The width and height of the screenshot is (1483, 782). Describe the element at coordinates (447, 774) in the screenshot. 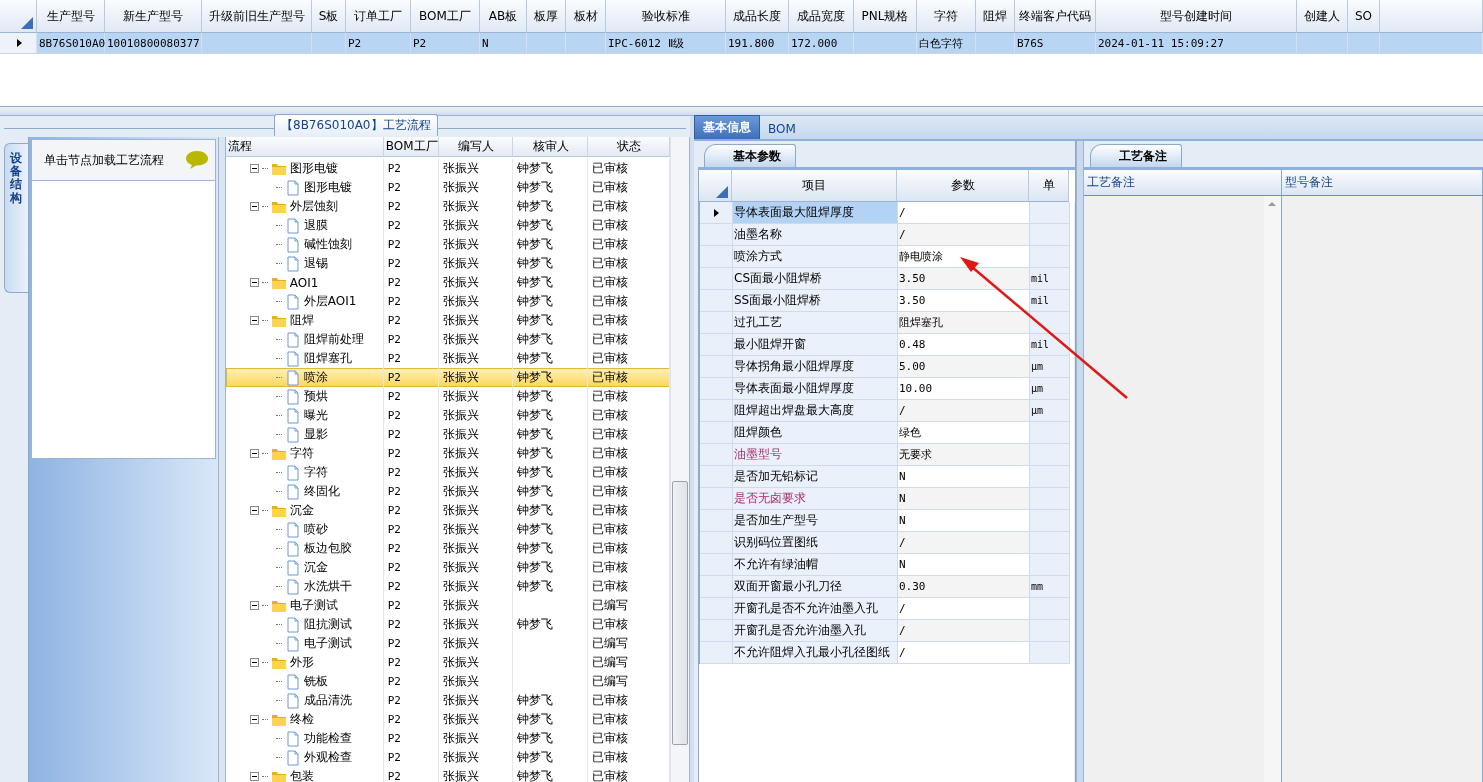

I see `tree-row: 包装 P2 张振兴 钟梦飞 已审核` at that location.